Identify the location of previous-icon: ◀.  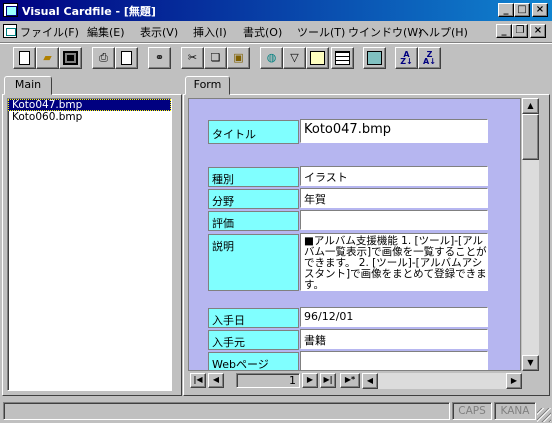
(216, 379).